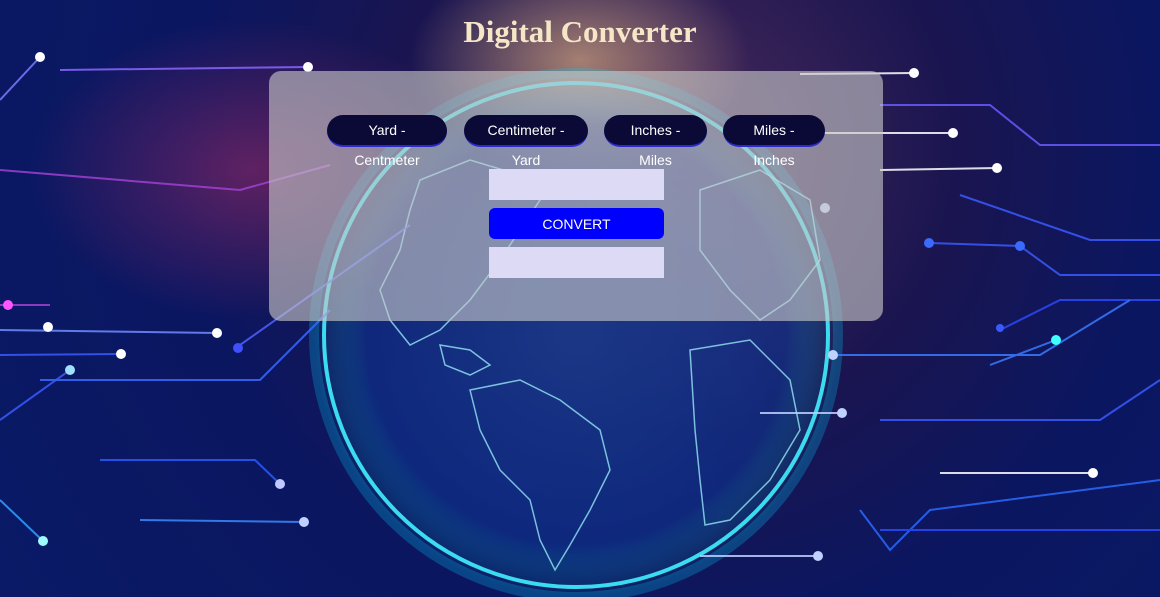  Describe the element at coordinates (576, 184) in the screenshot. I see `input-value-field` at that location.